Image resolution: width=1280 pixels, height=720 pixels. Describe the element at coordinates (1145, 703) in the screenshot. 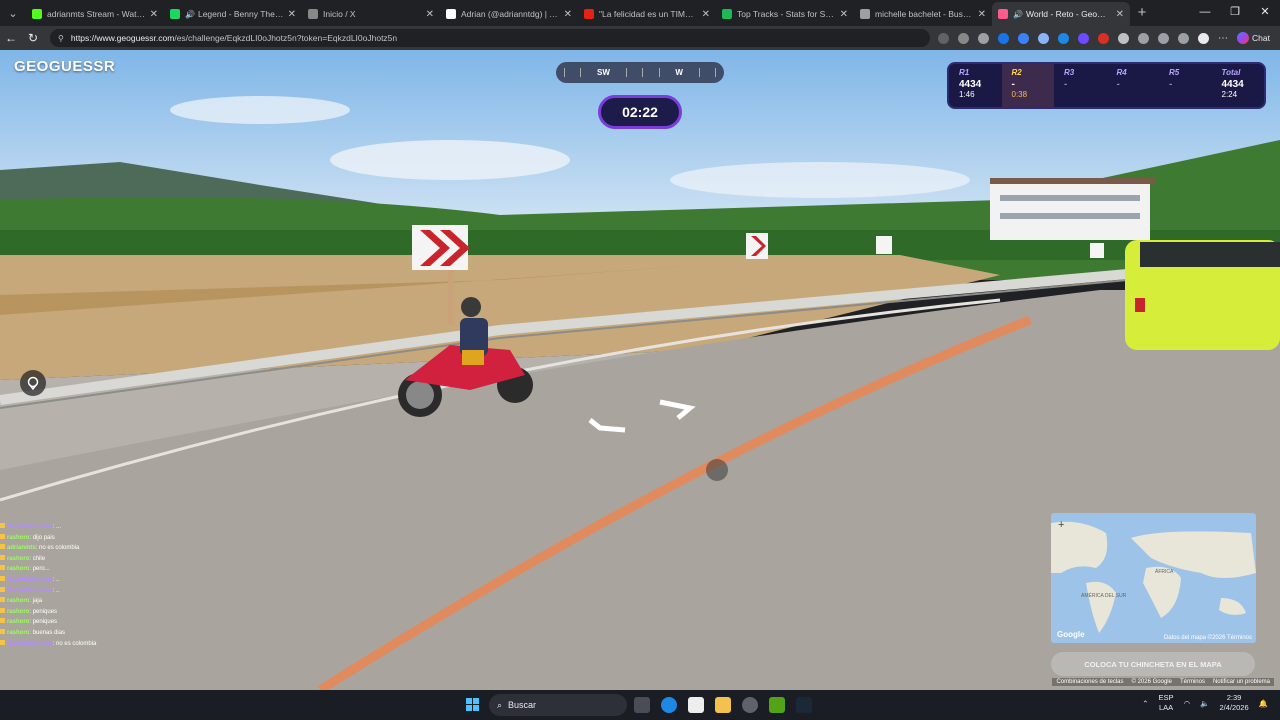

I see `chevron-up-icon: ⌃` at that location.